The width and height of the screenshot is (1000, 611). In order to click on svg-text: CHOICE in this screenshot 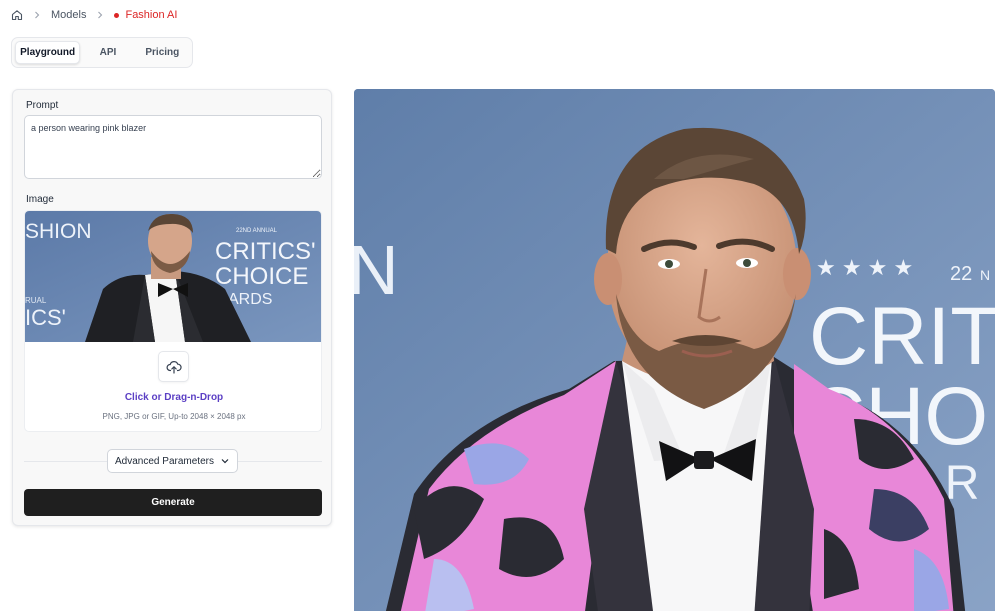, I will do `click(261, 276)`.